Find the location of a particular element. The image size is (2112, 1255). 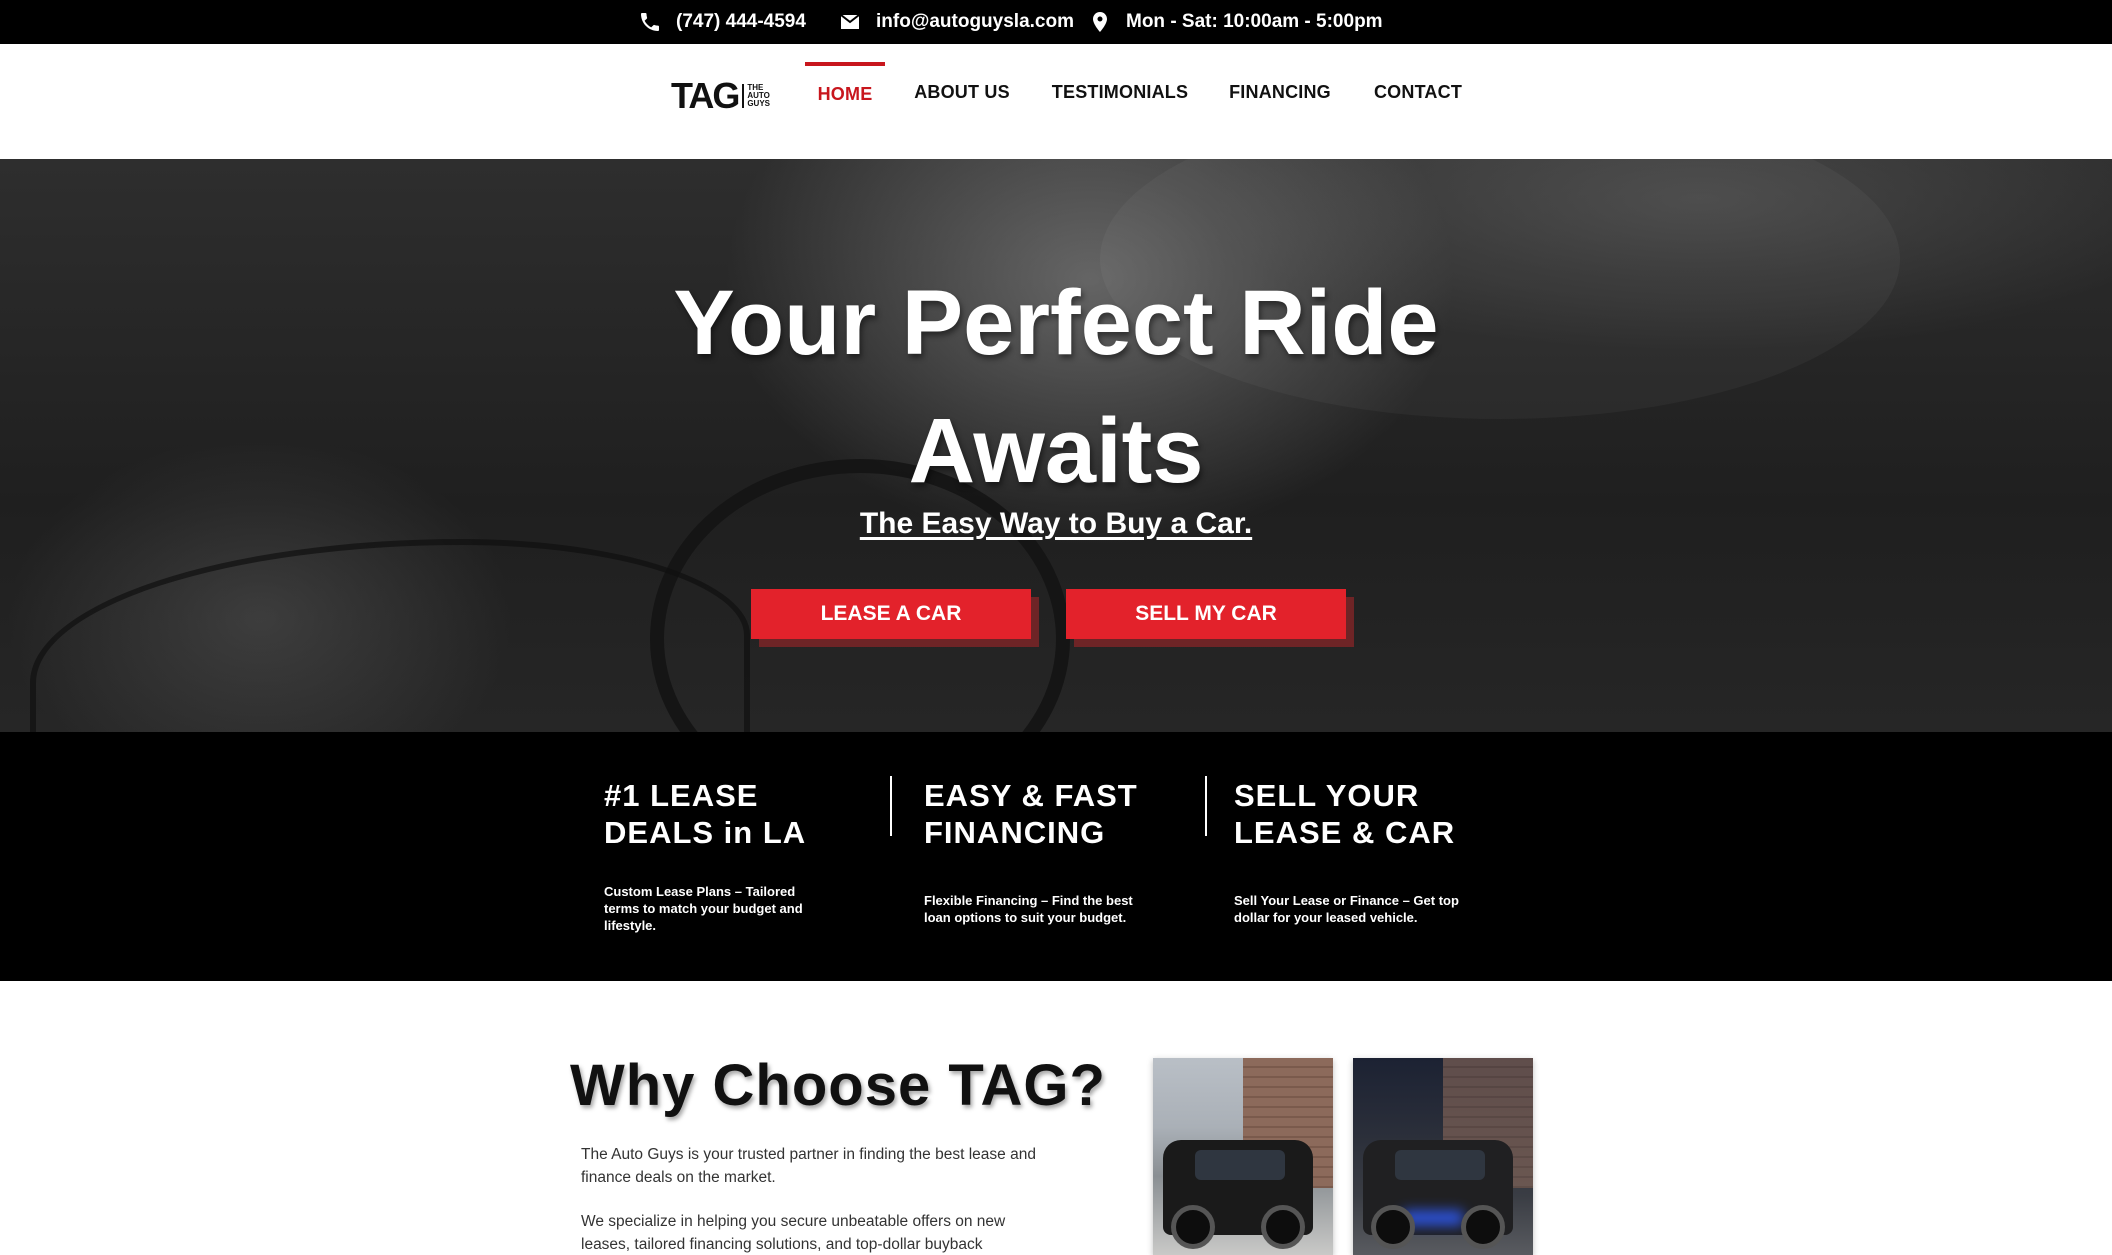

email-address: info@autoguysla.com is located at coordinates (975, 21).